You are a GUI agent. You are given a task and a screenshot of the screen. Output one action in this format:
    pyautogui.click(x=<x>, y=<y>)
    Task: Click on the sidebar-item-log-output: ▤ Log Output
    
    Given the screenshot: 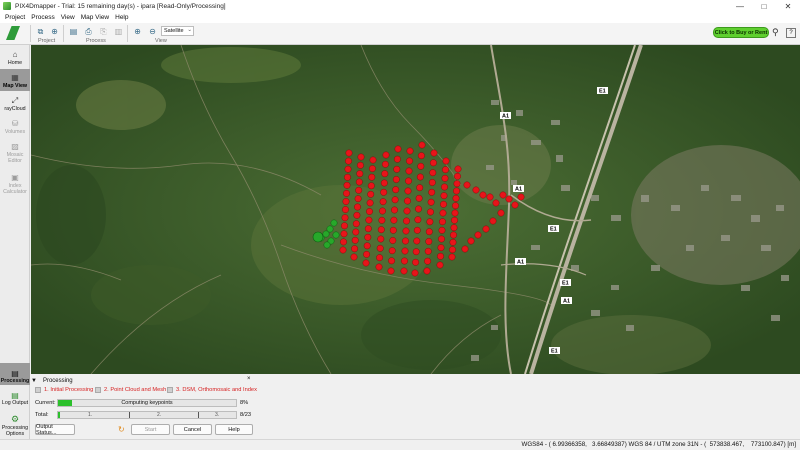 What is the action you would take?
    pyautogui.click(x=15, y=396)
    